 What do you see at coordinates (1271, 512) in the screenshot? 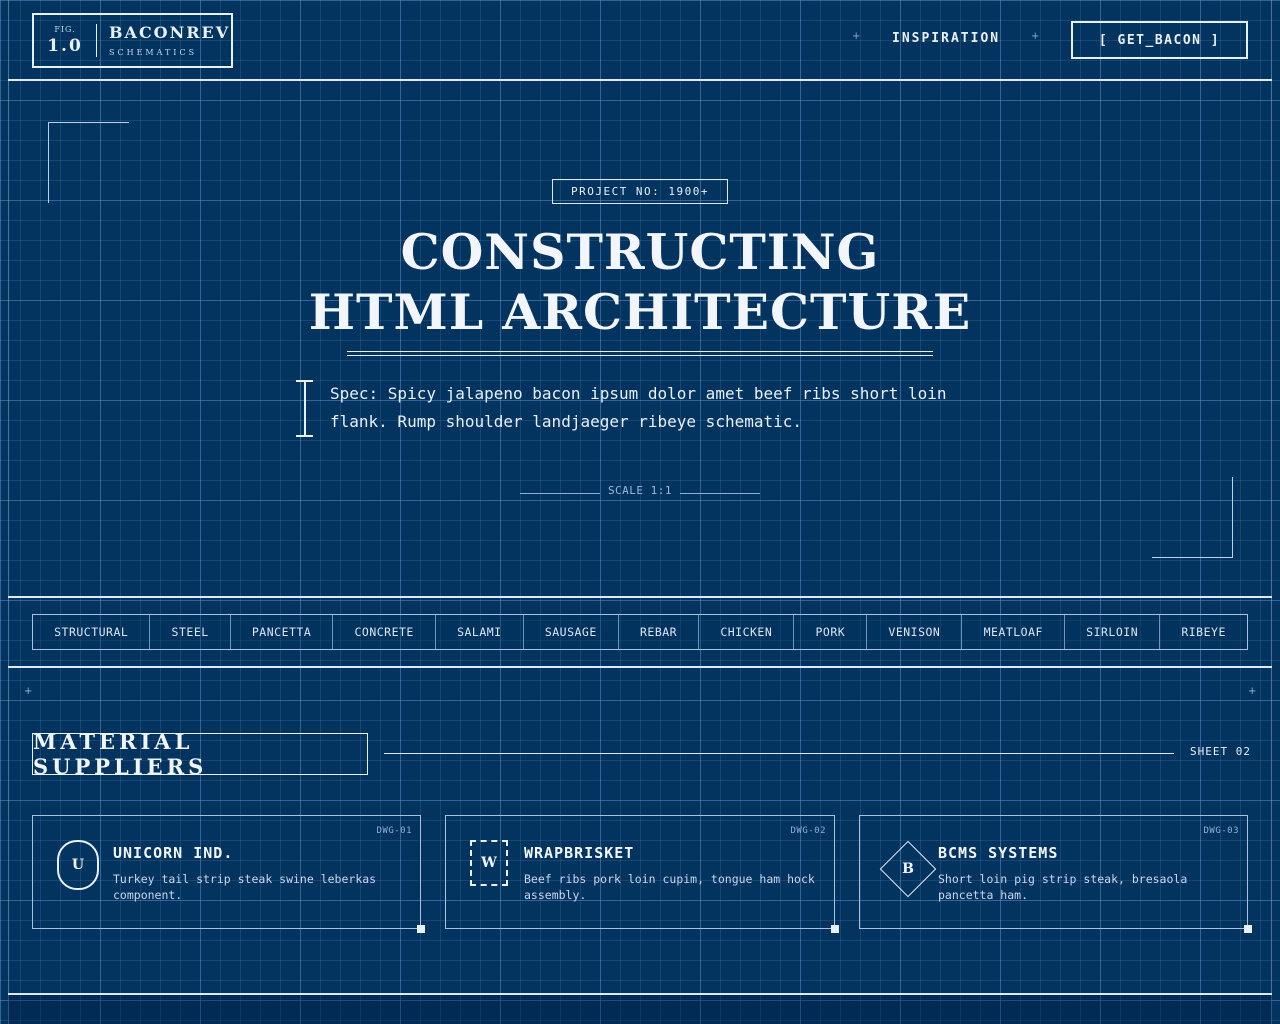
I see `frame-right-line` at bounding box center [1271, 512].